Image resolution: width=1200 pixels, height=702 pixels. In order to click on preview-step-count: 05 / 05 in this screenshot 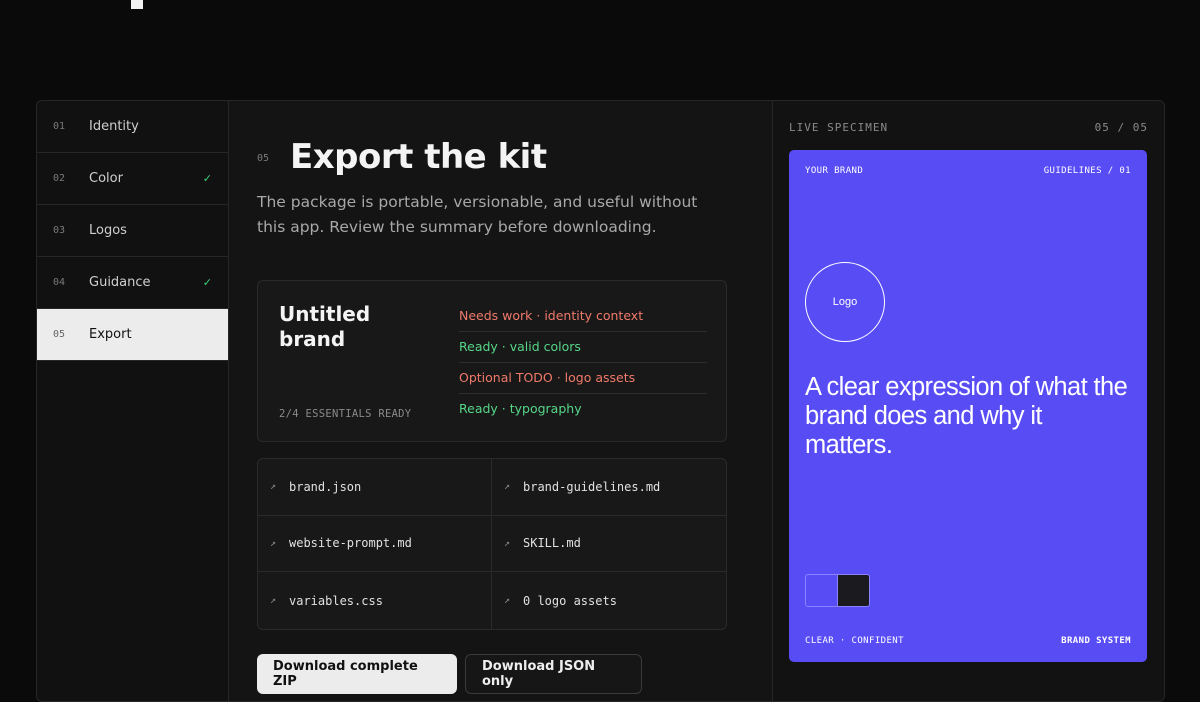, I will do `click(1121, 127)`.